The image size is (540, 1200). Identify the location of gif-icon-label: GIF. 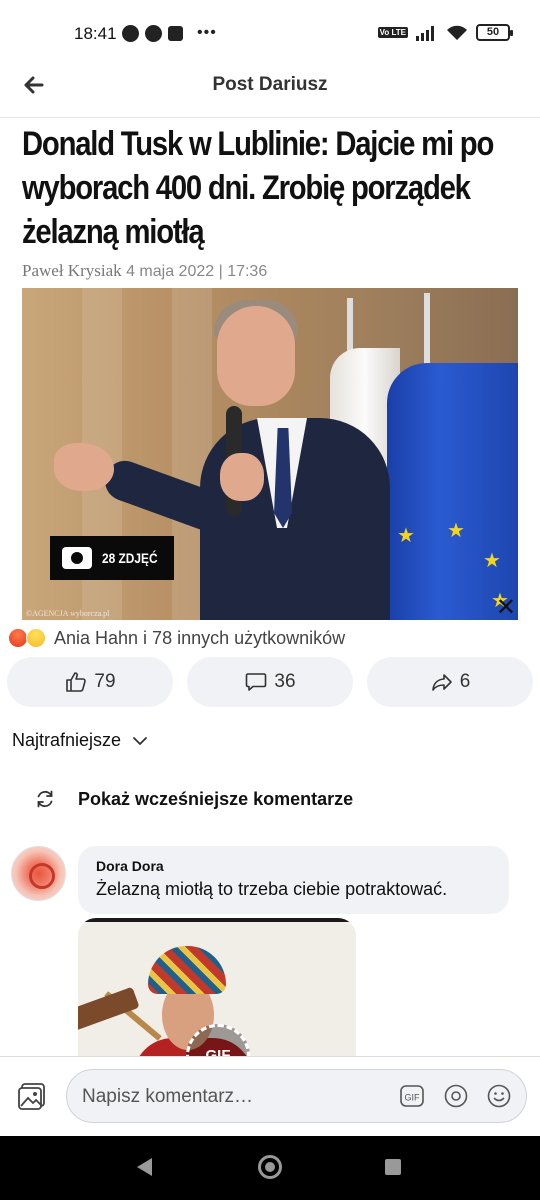
(413, 1098).